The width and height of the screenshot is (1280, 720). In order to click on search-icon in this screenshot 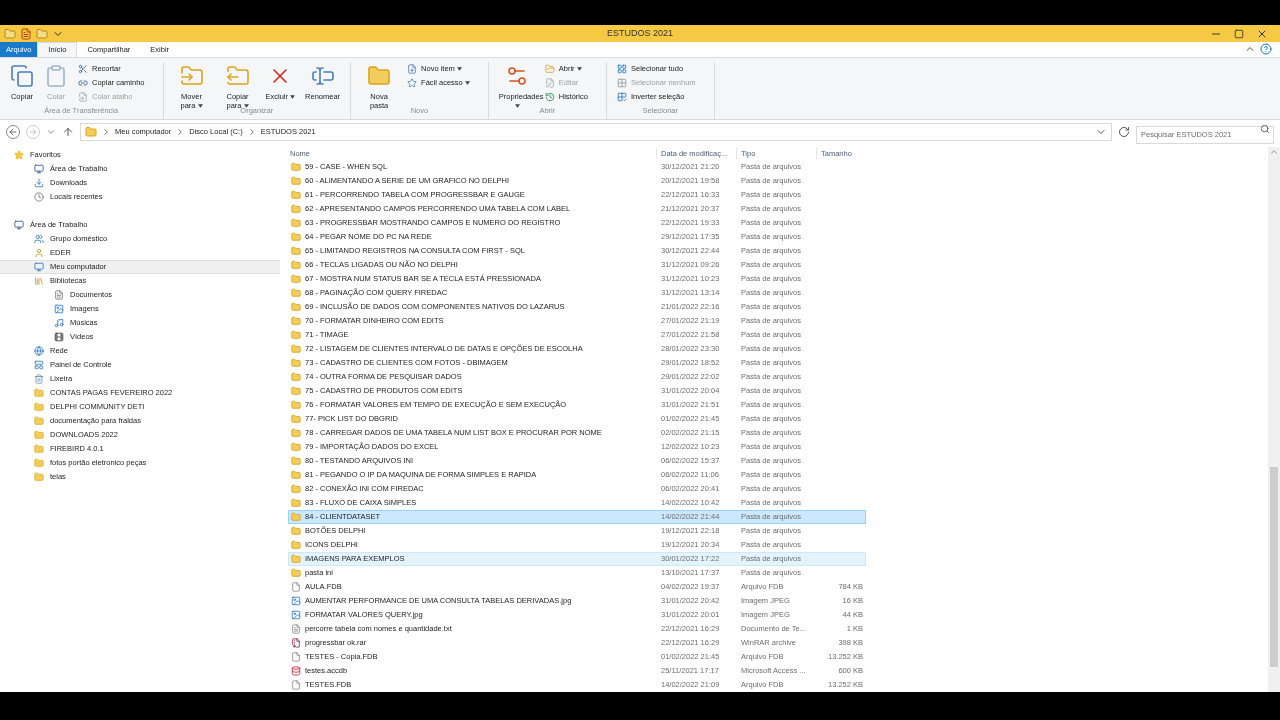, I will do `click(1265, 129)`.